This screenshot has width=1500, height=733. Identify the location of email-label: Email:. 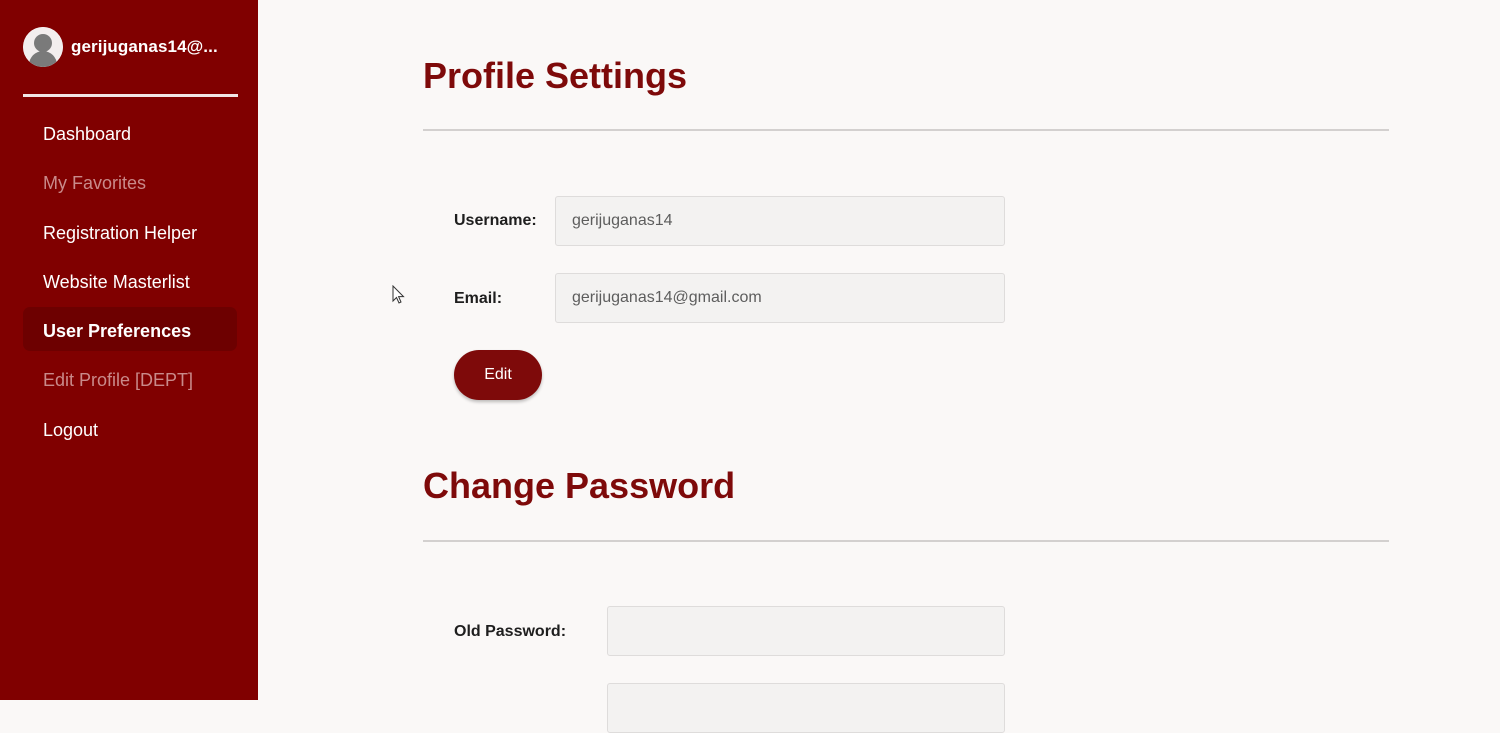
(478, 298).